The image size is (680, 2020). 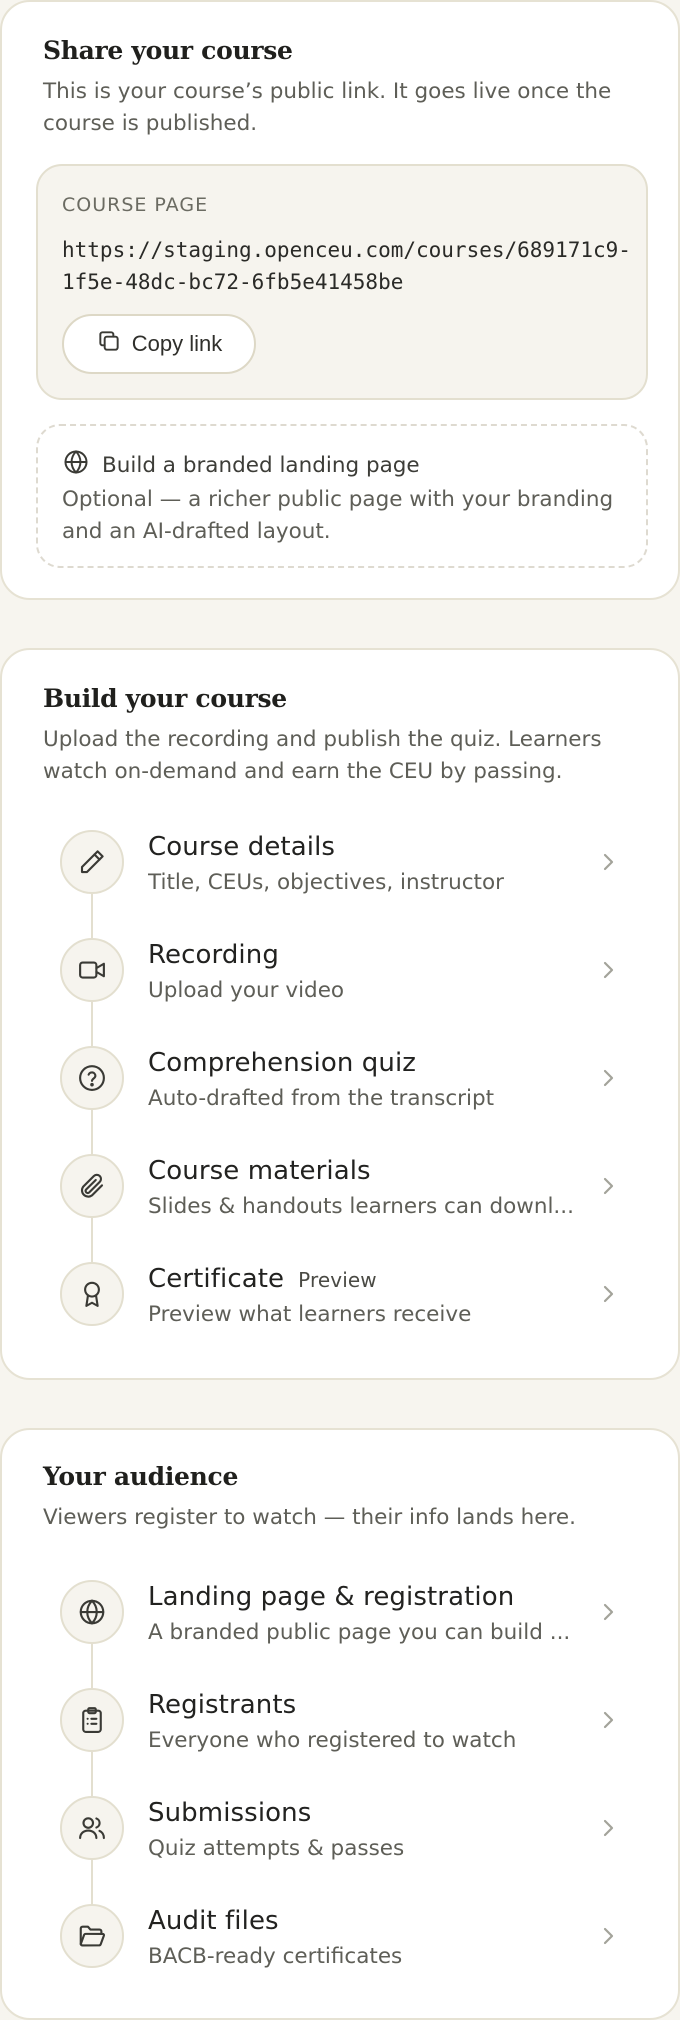 What do you see at coordinates (246, 990) in the screenshot?
I see `step-subtitle: Upload your video` at bounding box center [246, 990].